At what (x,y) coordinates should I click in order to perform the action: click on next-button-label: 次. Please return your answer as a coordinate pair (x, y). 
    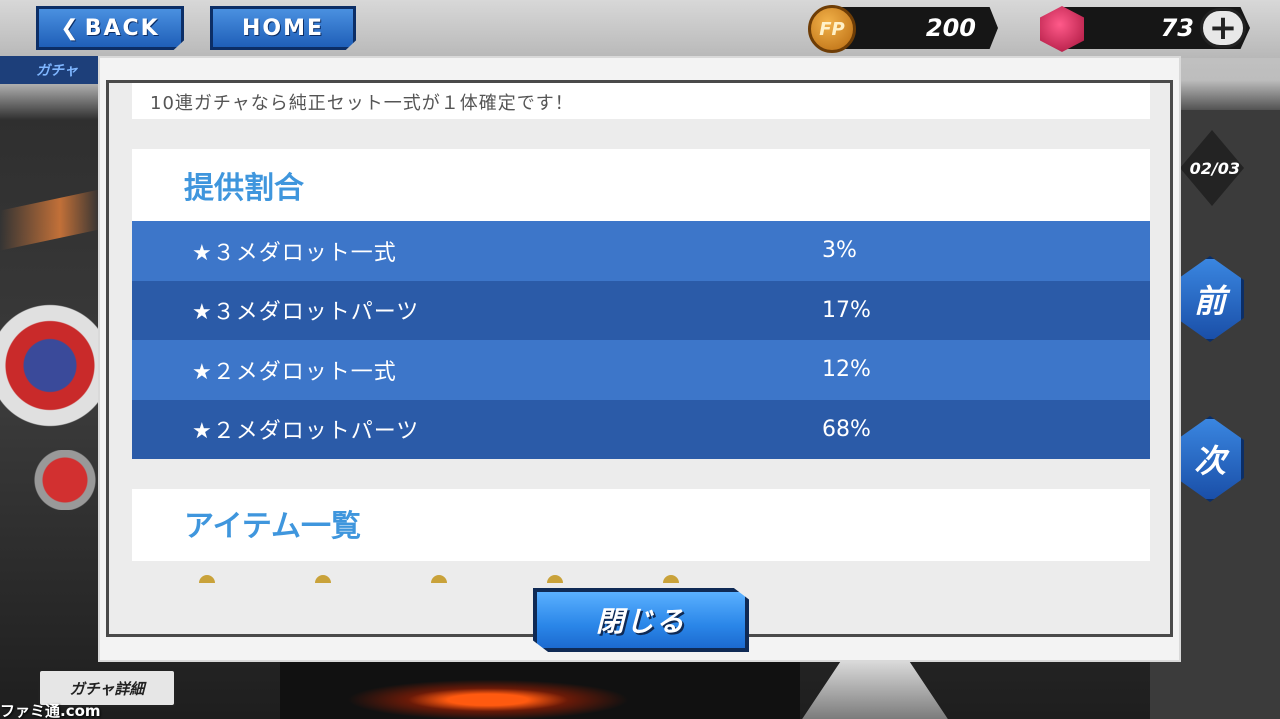
    Looking at the image, I should click on (1209, 461).